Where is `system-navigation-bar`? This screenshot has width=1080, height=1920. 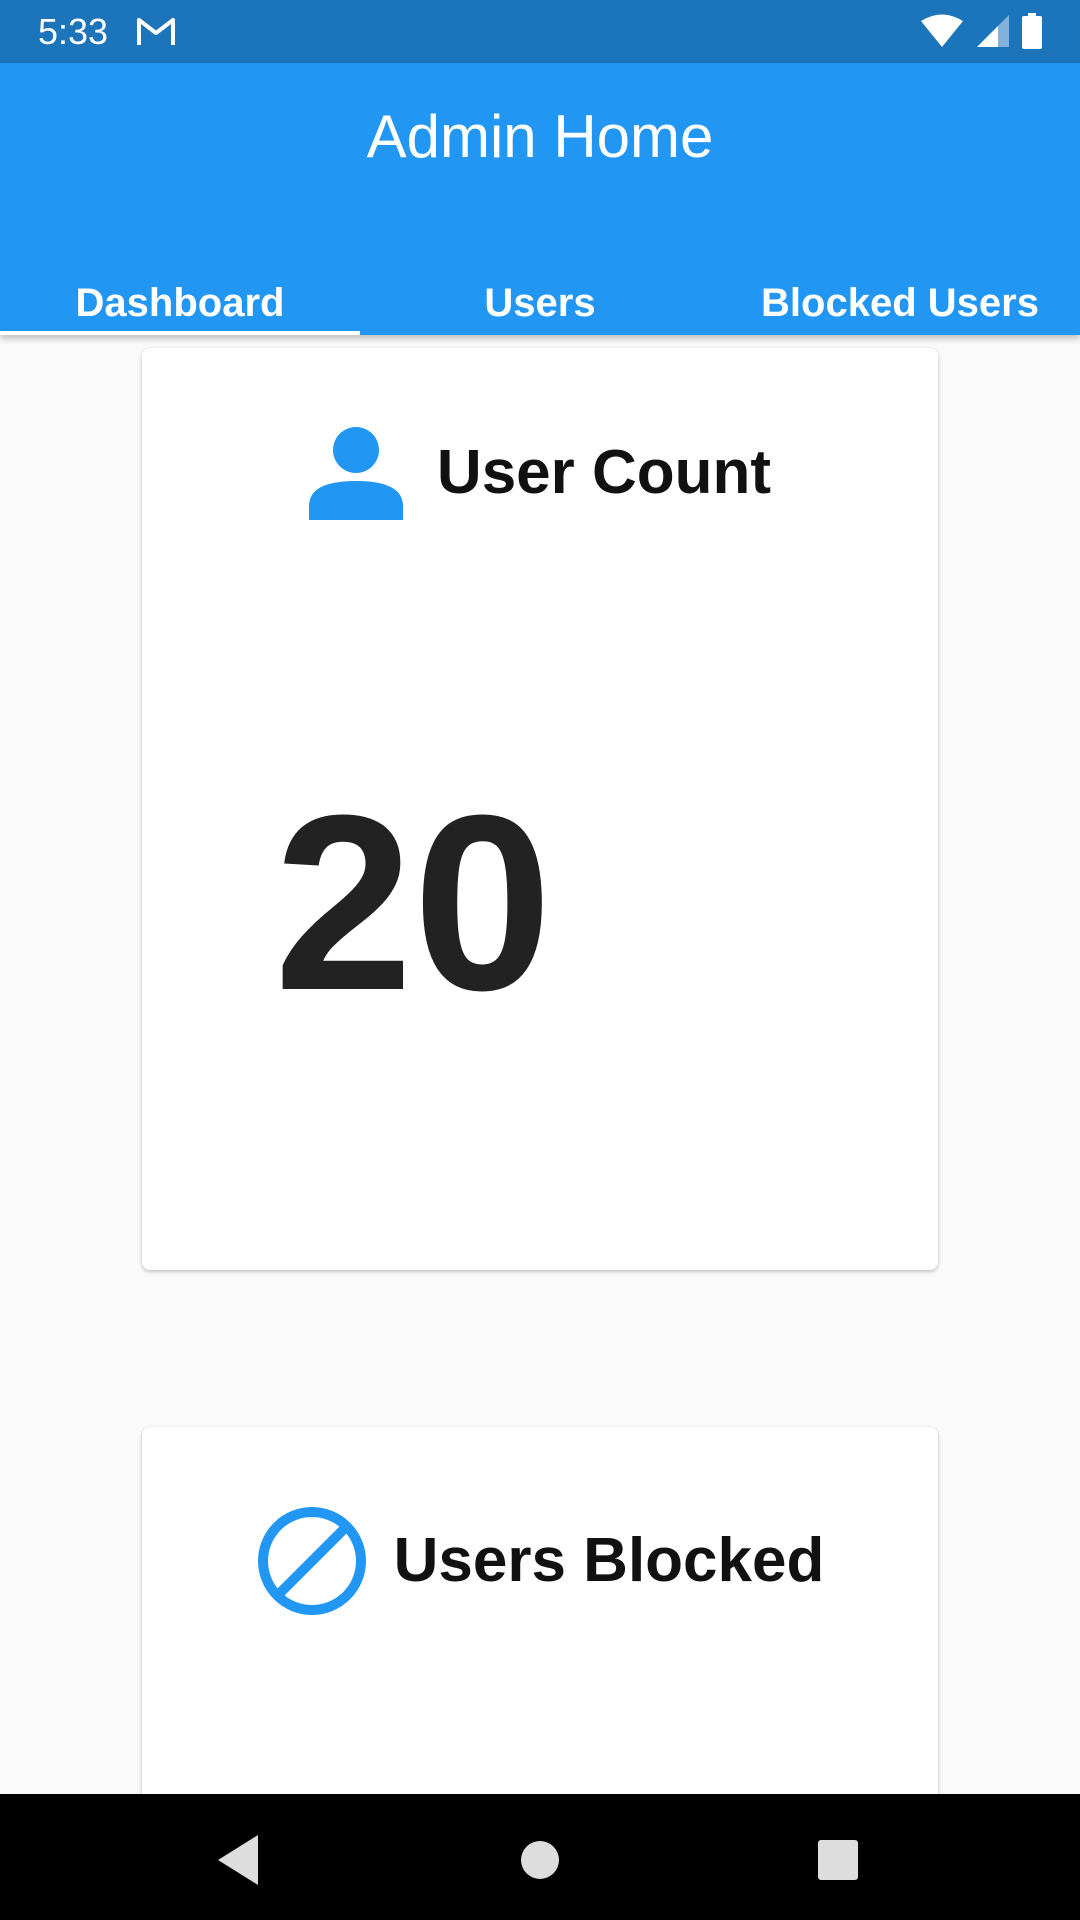 system-navigation-bar is located at coordinates (540, 1857).